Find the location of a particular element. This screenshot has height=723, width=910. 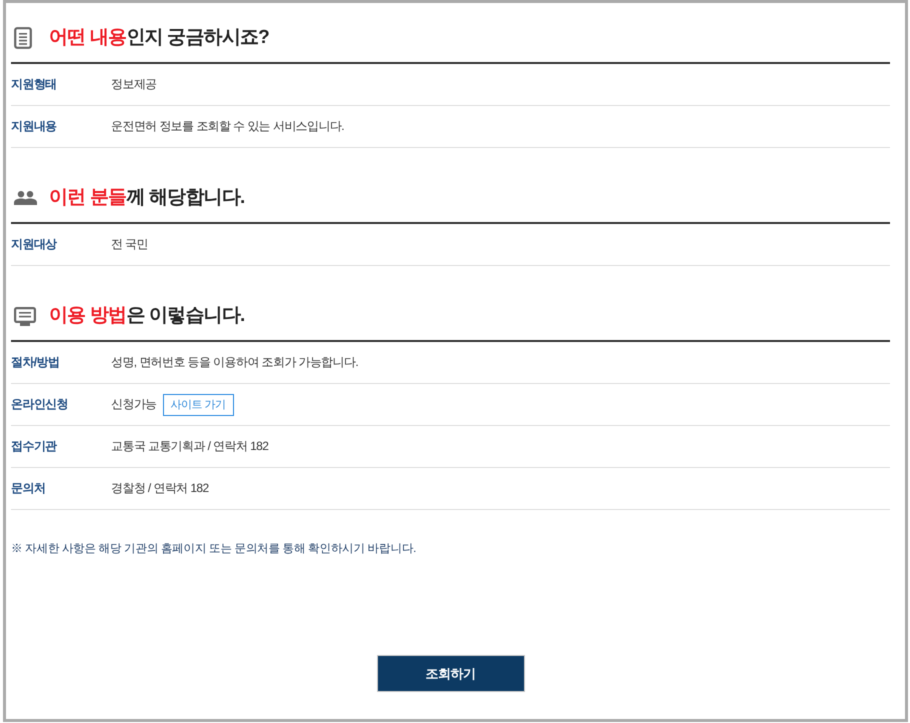

document-icon is located at coordinates (23, 38).